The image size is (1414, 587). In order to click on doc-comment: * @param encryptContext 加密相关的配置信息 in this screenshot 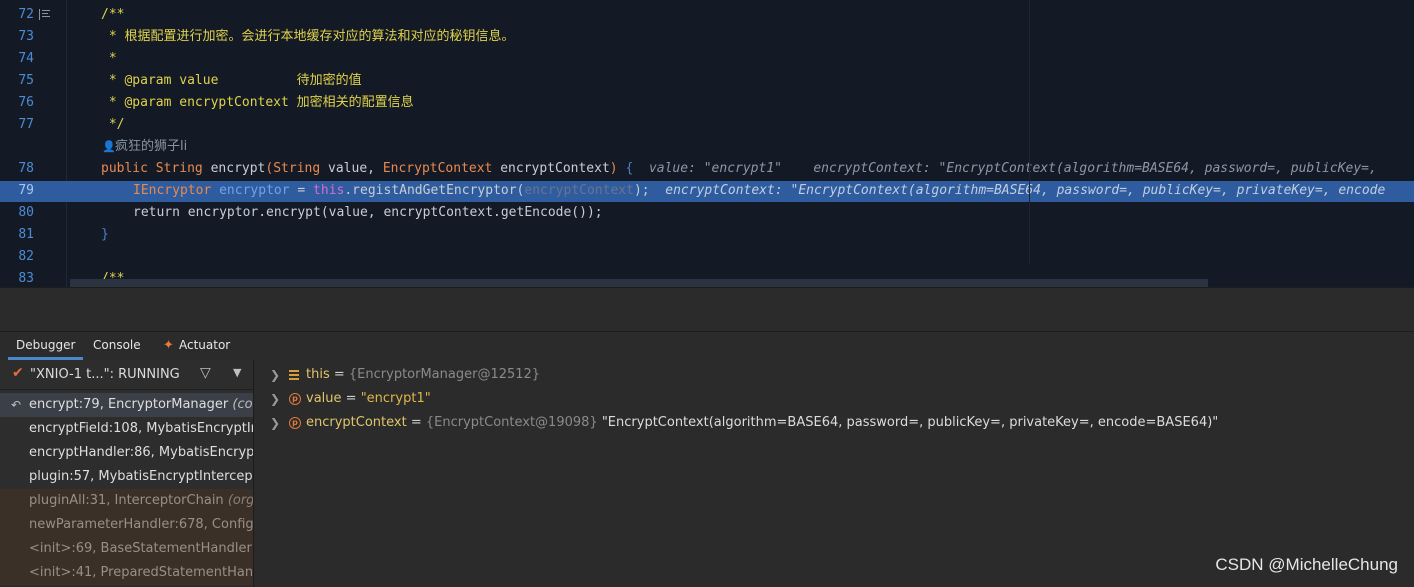, I will do `click(257, 102)`.